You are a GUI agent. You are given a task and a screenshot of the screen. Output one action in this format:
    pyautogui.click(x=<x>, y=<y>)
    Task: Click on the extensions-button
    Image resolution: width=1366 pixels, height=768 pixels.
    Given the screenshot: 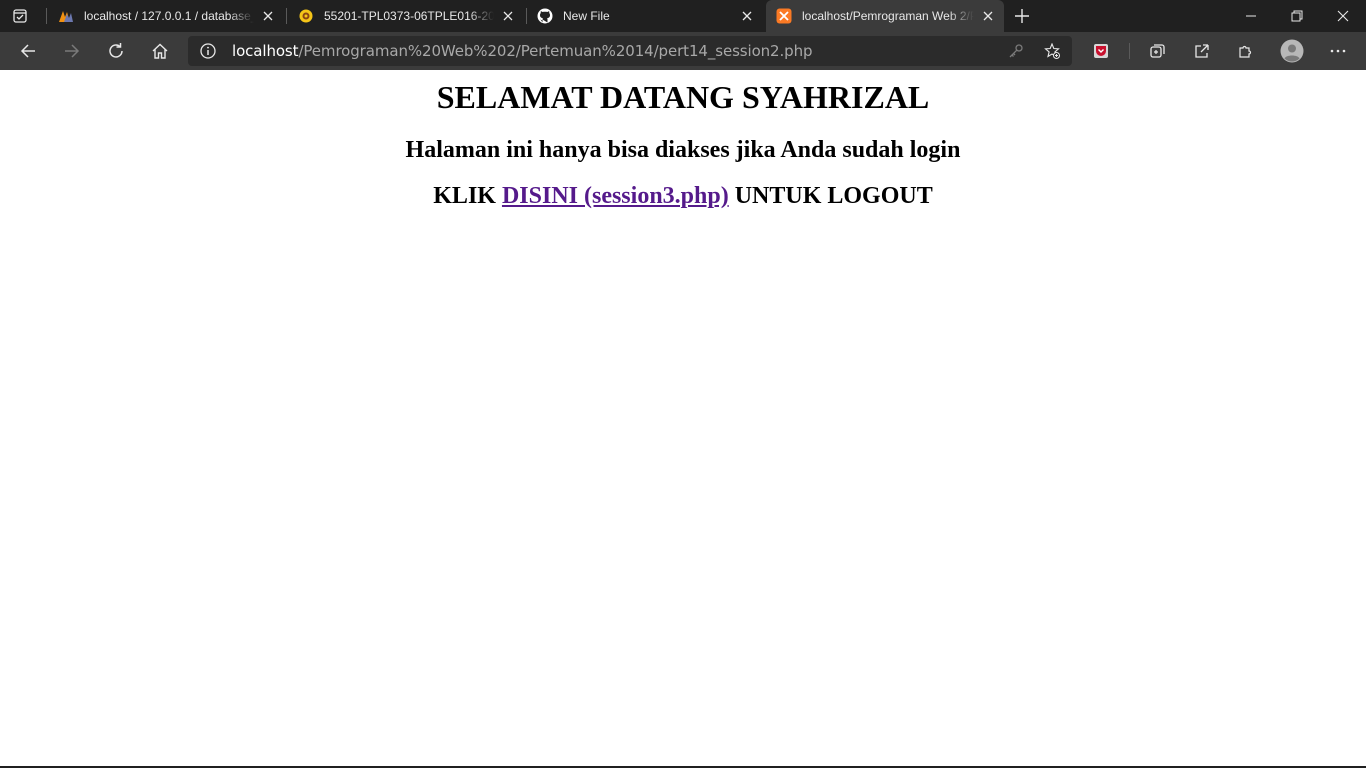 What is the action you would take?
    pyautogui.click(x=1246, y=51)
    